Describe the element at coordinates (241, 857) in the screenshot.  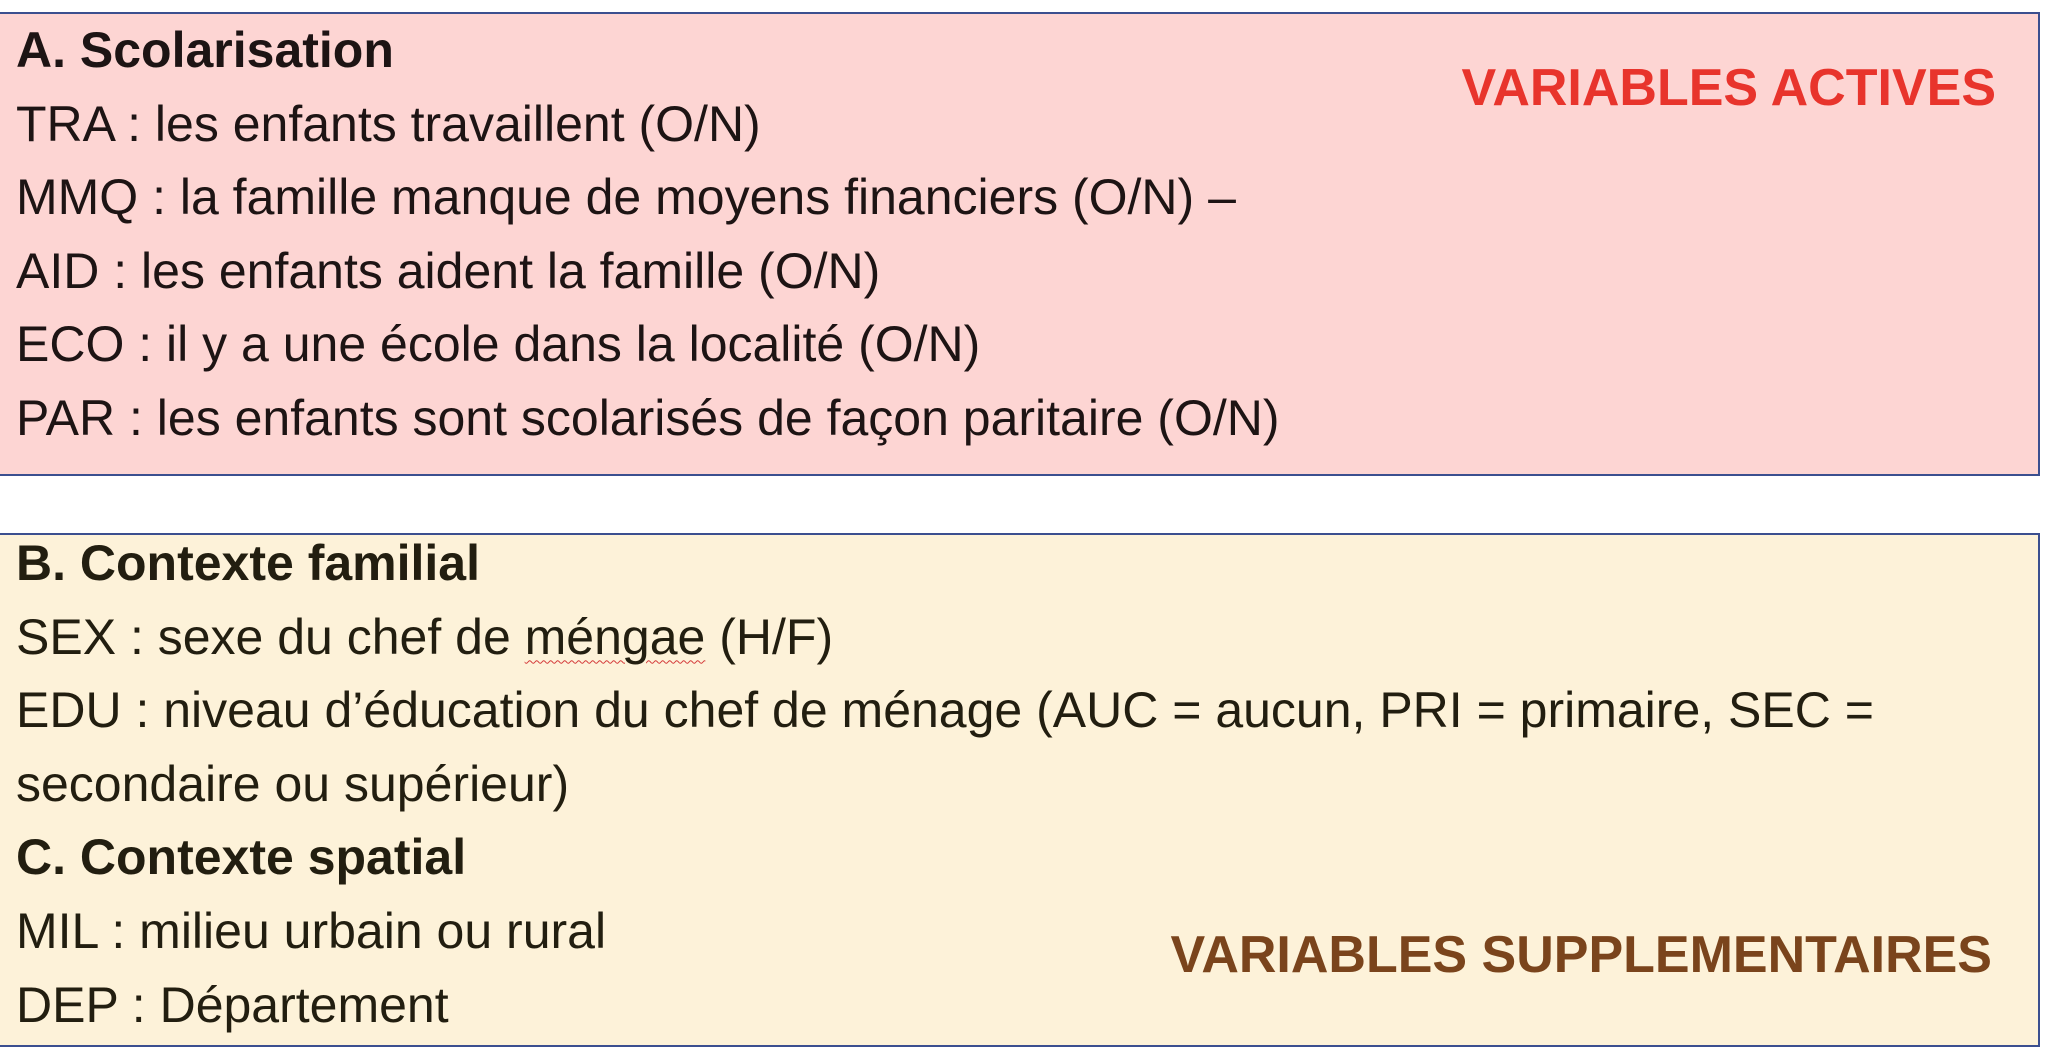
I see `section-c-heading: C. Contexte spatial` at that location.